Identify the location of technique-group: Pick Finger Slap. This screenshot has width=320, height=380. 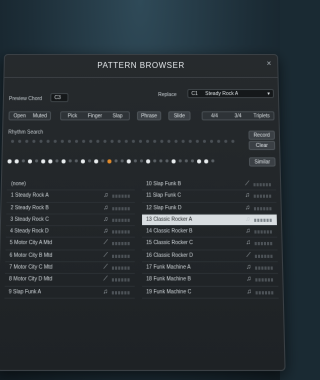
(95, 115).